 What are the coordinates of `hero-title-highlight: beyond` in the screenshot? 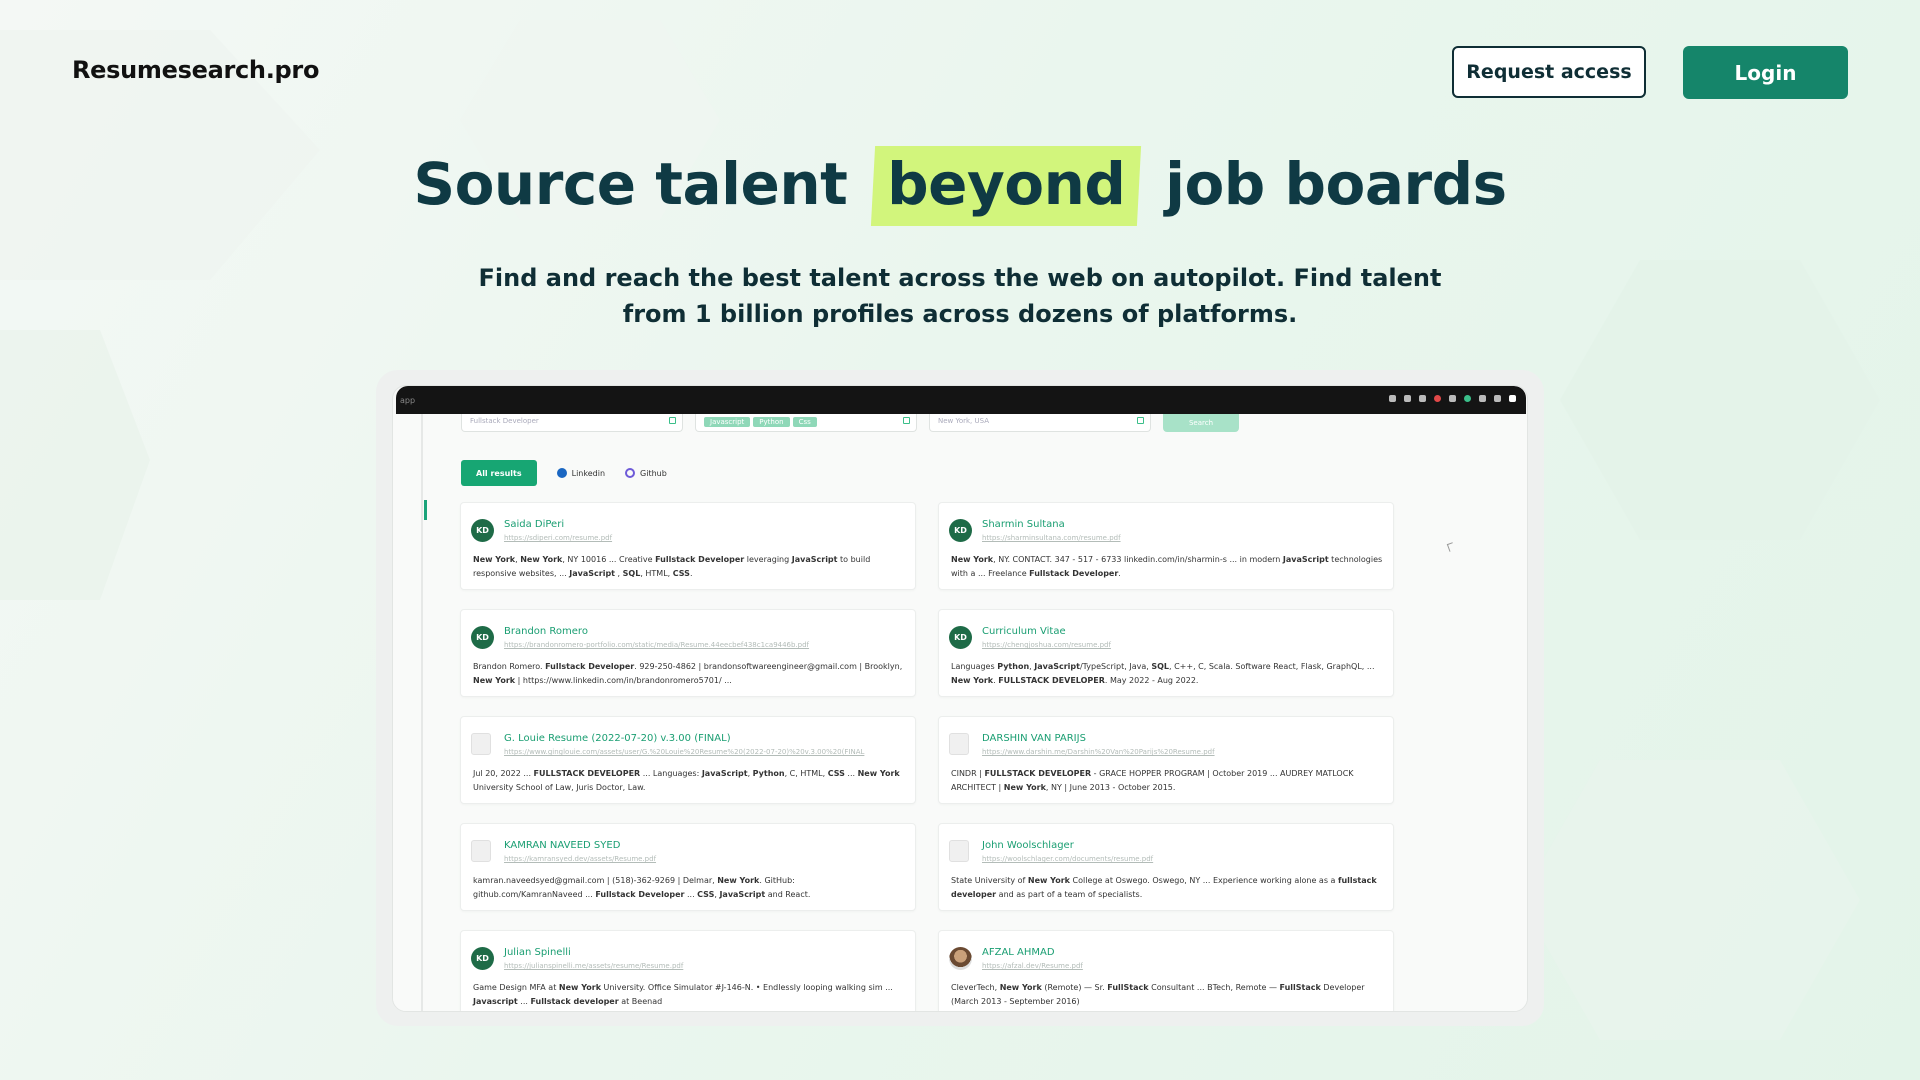 It's located at (1006, 186).